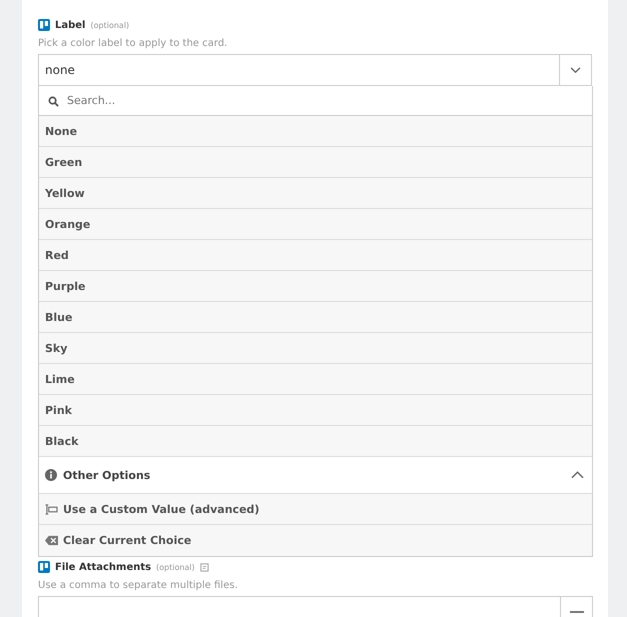 Image resolution: width=627 pixels, height=617 pixels. I want to click on select-field: none, so click(315, 70).